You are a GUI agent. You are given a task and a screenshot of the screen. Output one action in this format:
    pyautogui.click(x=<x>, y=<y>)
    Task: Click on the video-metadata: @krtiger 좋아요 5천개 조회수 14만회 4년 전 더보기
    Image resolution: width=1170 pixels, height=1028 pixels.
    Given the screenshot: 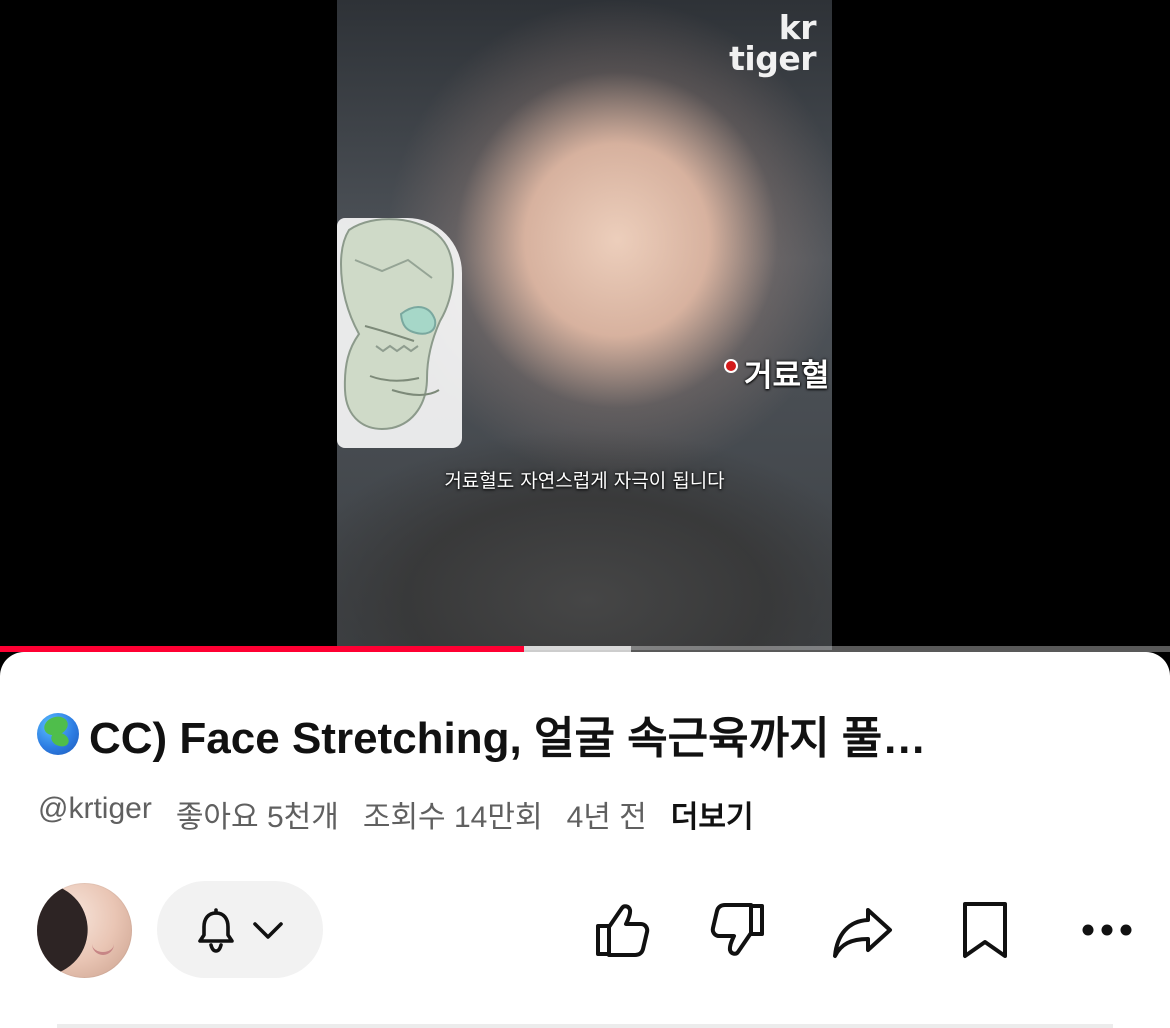 What is the action you would take?
    pyautogui.click(x=396, y=814)
    